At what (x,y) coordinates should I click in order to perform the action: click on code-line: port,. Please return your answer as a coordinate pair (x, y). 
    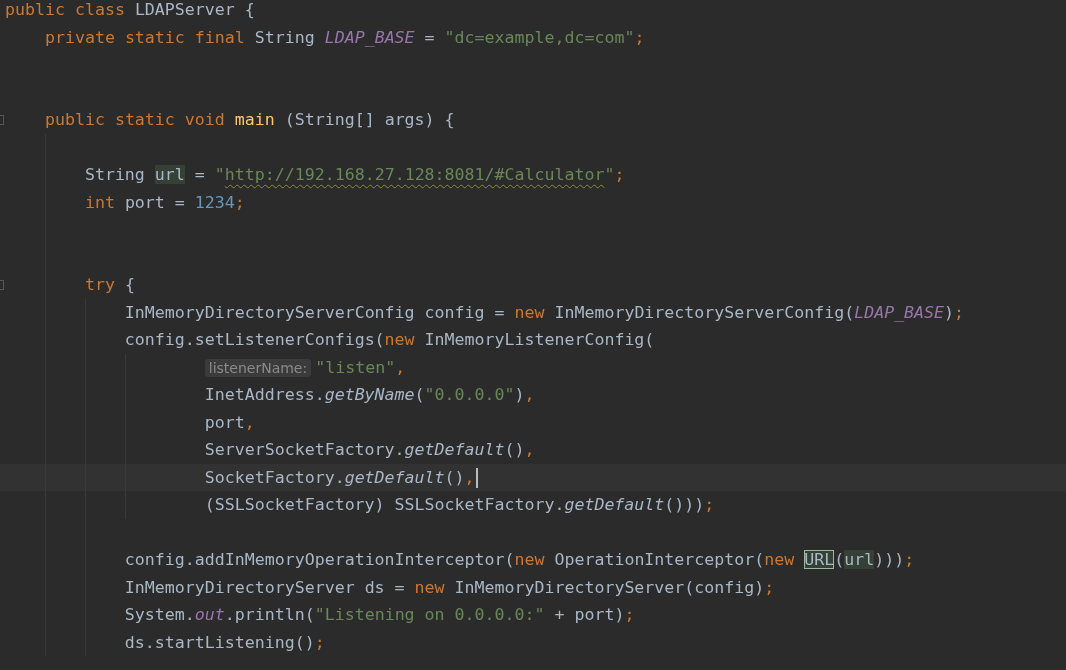
    Looking at the image, I should click on (229, 422).